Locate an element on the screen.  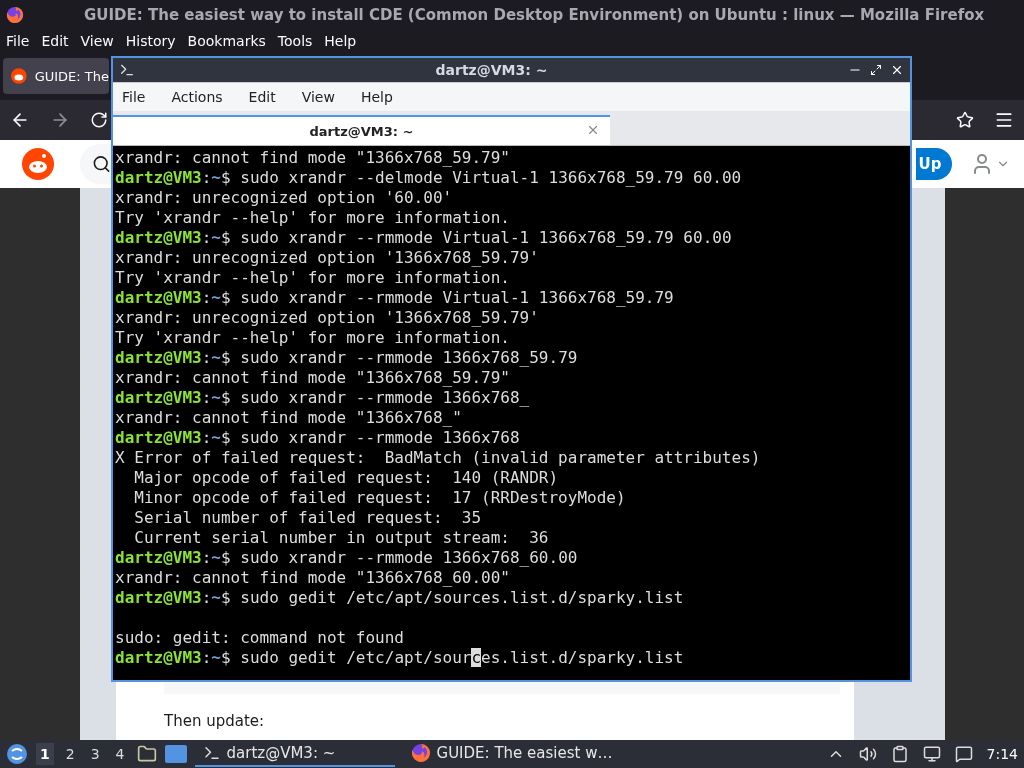
launcher-icon is located at coordinates (17, 754).